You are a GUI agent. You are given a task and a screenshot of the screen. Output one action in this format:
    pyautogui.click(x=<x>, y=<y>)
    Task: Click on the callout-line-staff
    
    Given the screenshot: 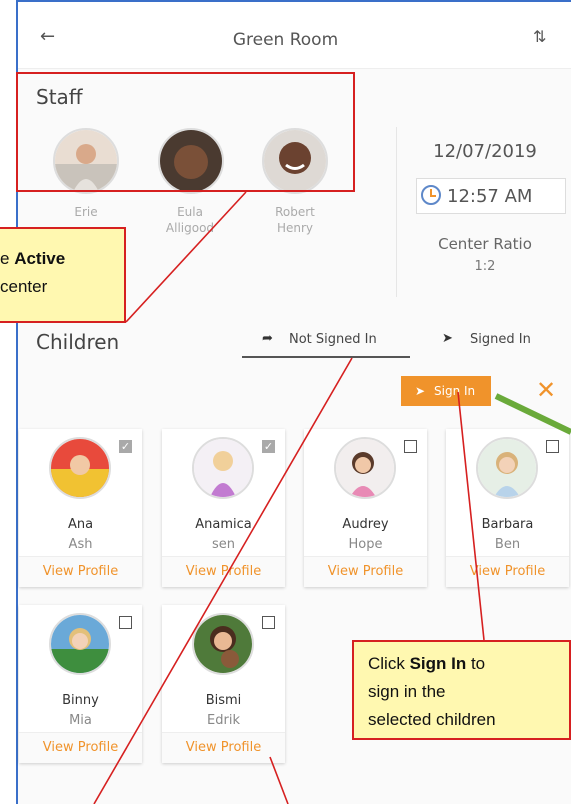 What is the action you would take?
    pyautogui.click(x=186, y=257)
    